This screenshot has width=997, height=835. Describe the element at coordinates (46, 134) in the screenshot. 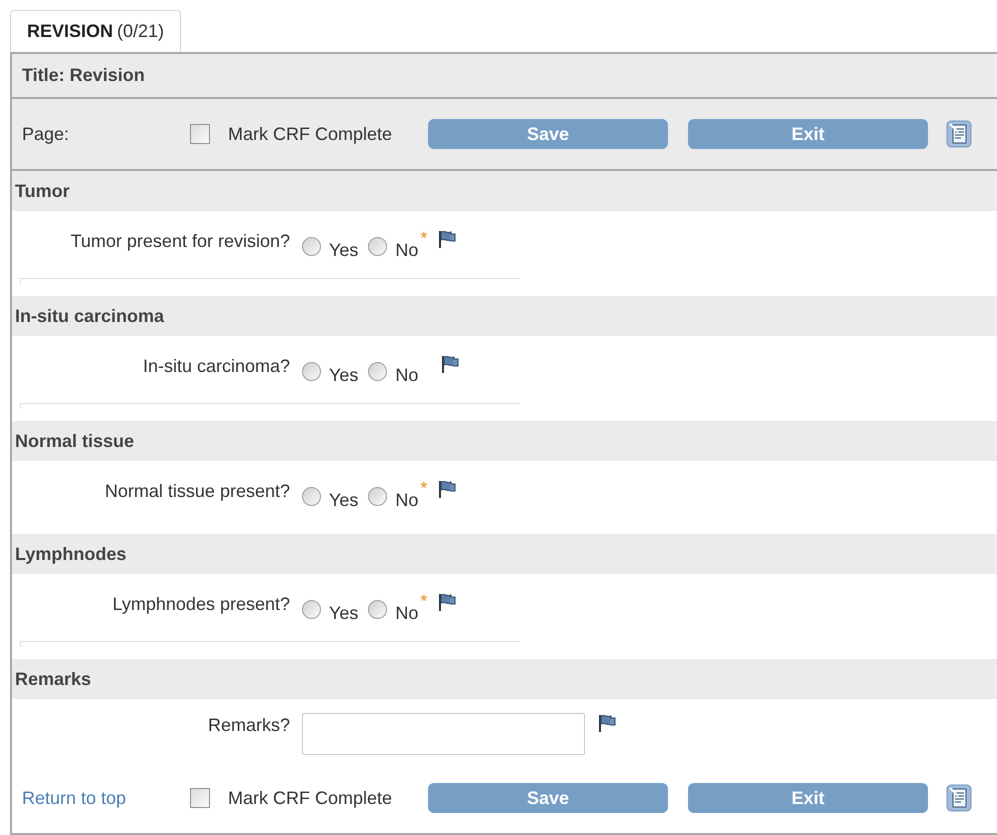

I see `page-label: Page:` at that location.